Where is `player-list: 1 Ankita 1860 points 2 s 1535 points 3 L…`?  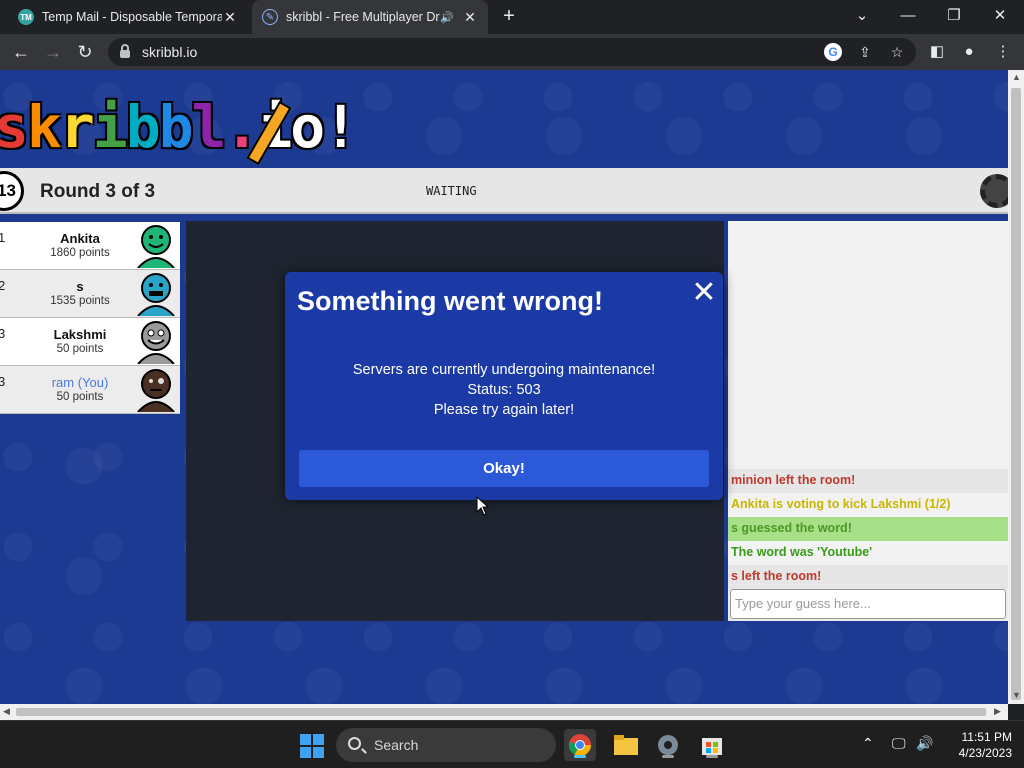
player-list: 1 Ankita 1860 points 2 s 1535 points 3 L… is located at coordinates (90, 318).